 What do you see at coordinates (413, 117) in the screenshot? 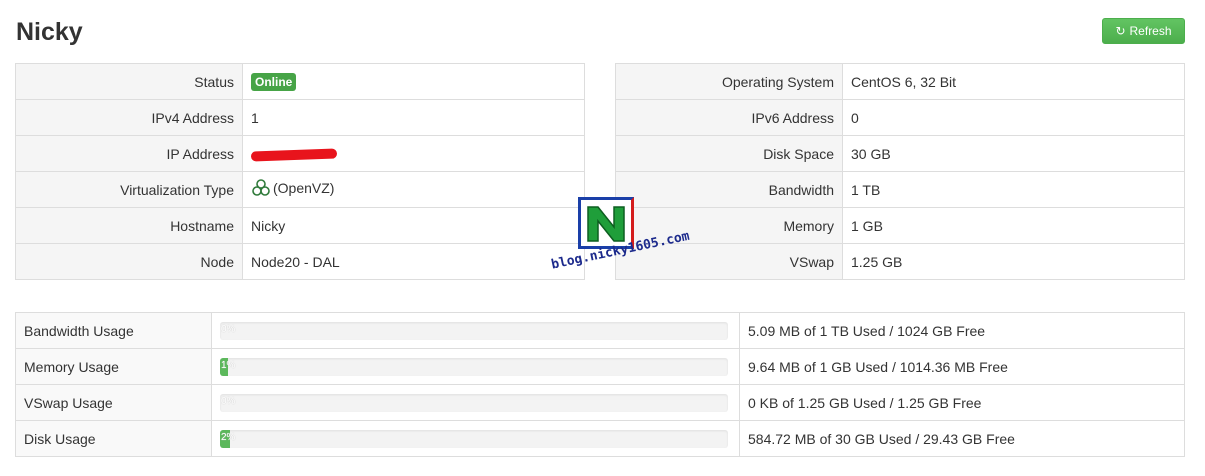
I see `ipv4-value: 1` at bounding box center [413, 117].